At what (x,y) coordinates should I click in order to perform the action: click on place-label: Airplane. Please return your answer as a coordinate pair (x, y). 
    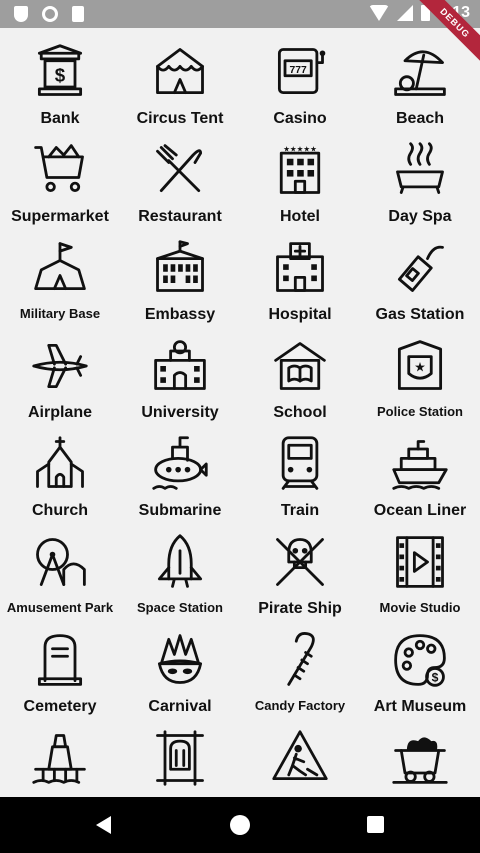
    Looking at the image, I should click on (59, 412).